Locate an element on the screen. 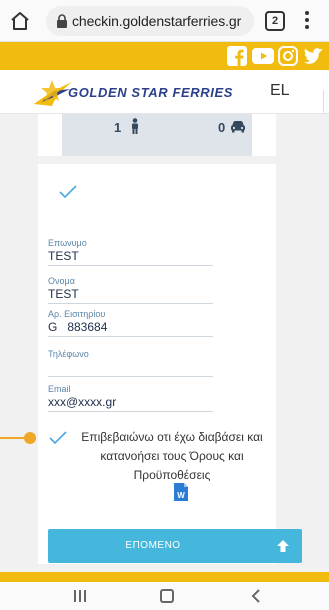 The height and width of the screenshot is (610, 329). android-nav-bar is located at coordinates (164, 596).